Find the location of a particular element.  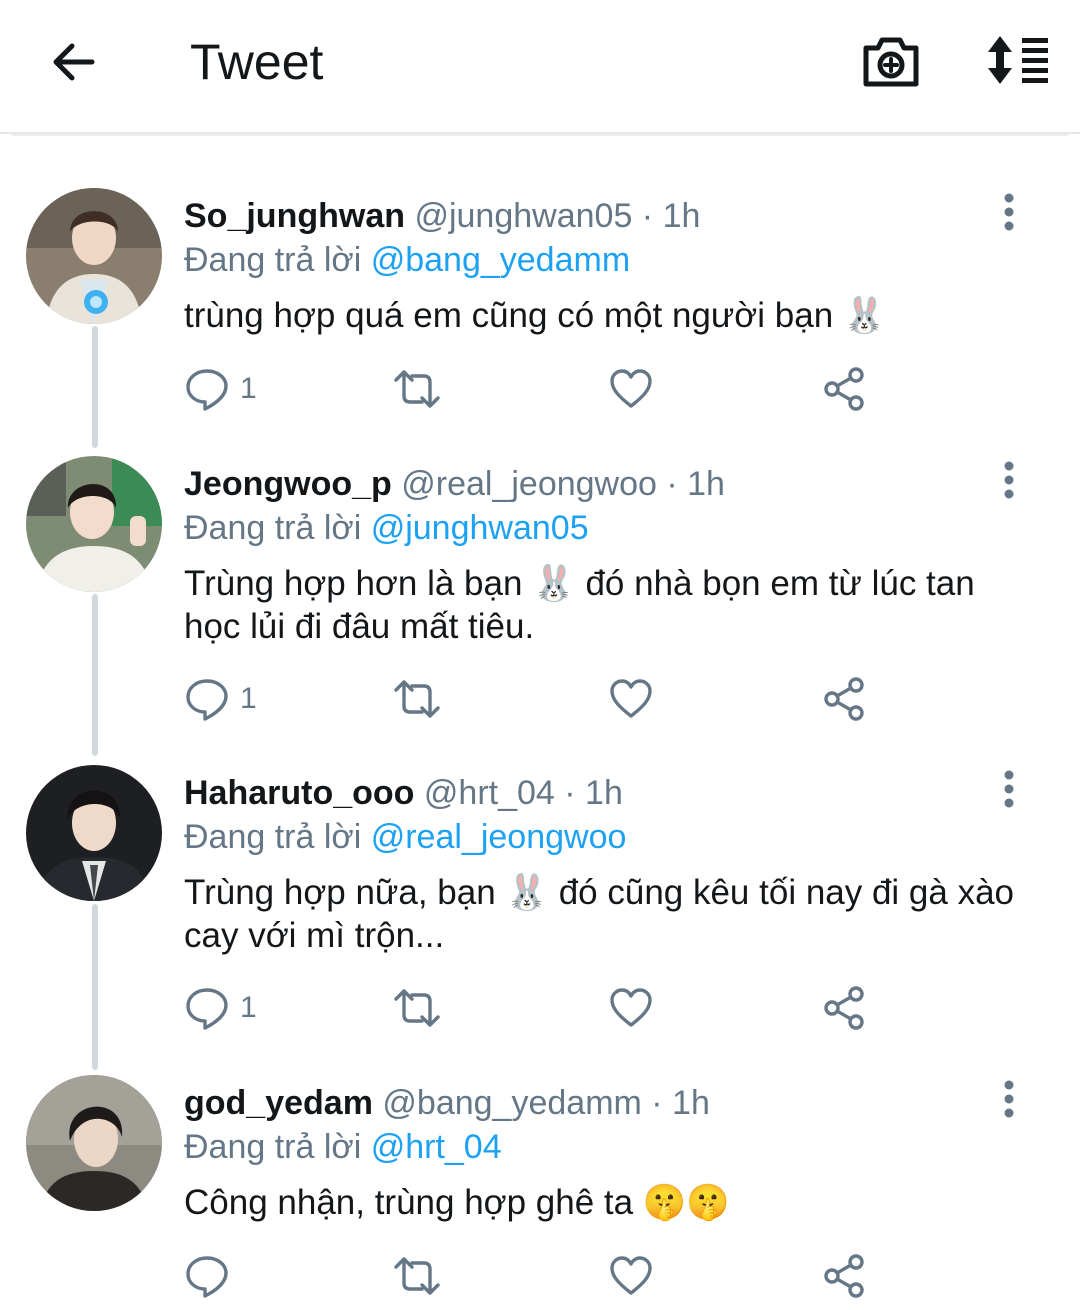

arrow-left-icon is located at coordinates (74, 62).